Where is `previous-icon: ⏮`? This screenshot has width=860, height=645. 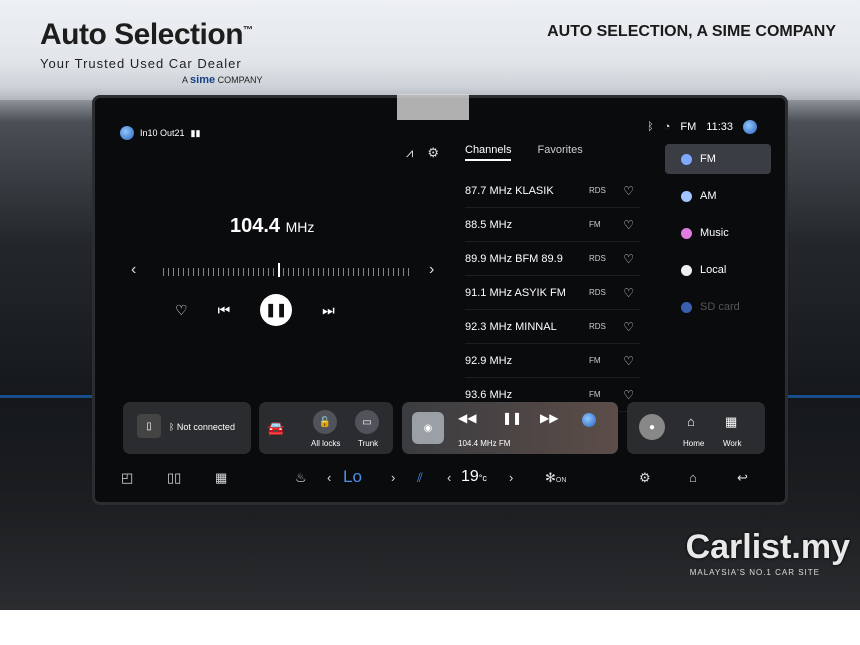
previous-icon: ⏮ is located at coordinates (224, 310).